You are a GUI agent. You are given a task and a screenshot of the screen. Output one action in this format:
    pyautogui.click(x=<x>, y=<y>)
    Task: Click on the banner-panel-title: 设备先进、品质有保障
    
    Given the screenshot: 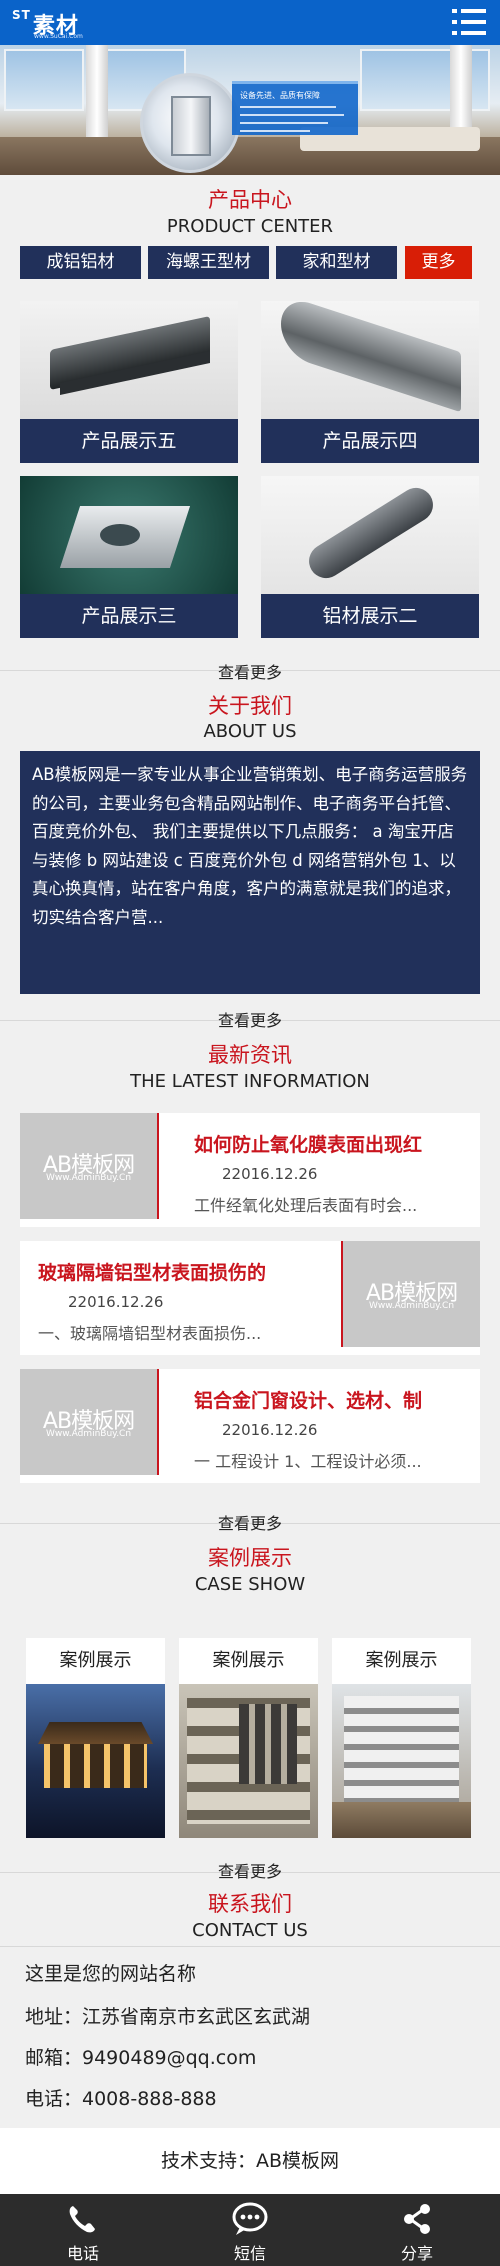 What is the action you would take?
    pyautogui.click(x=280, y=95)
    